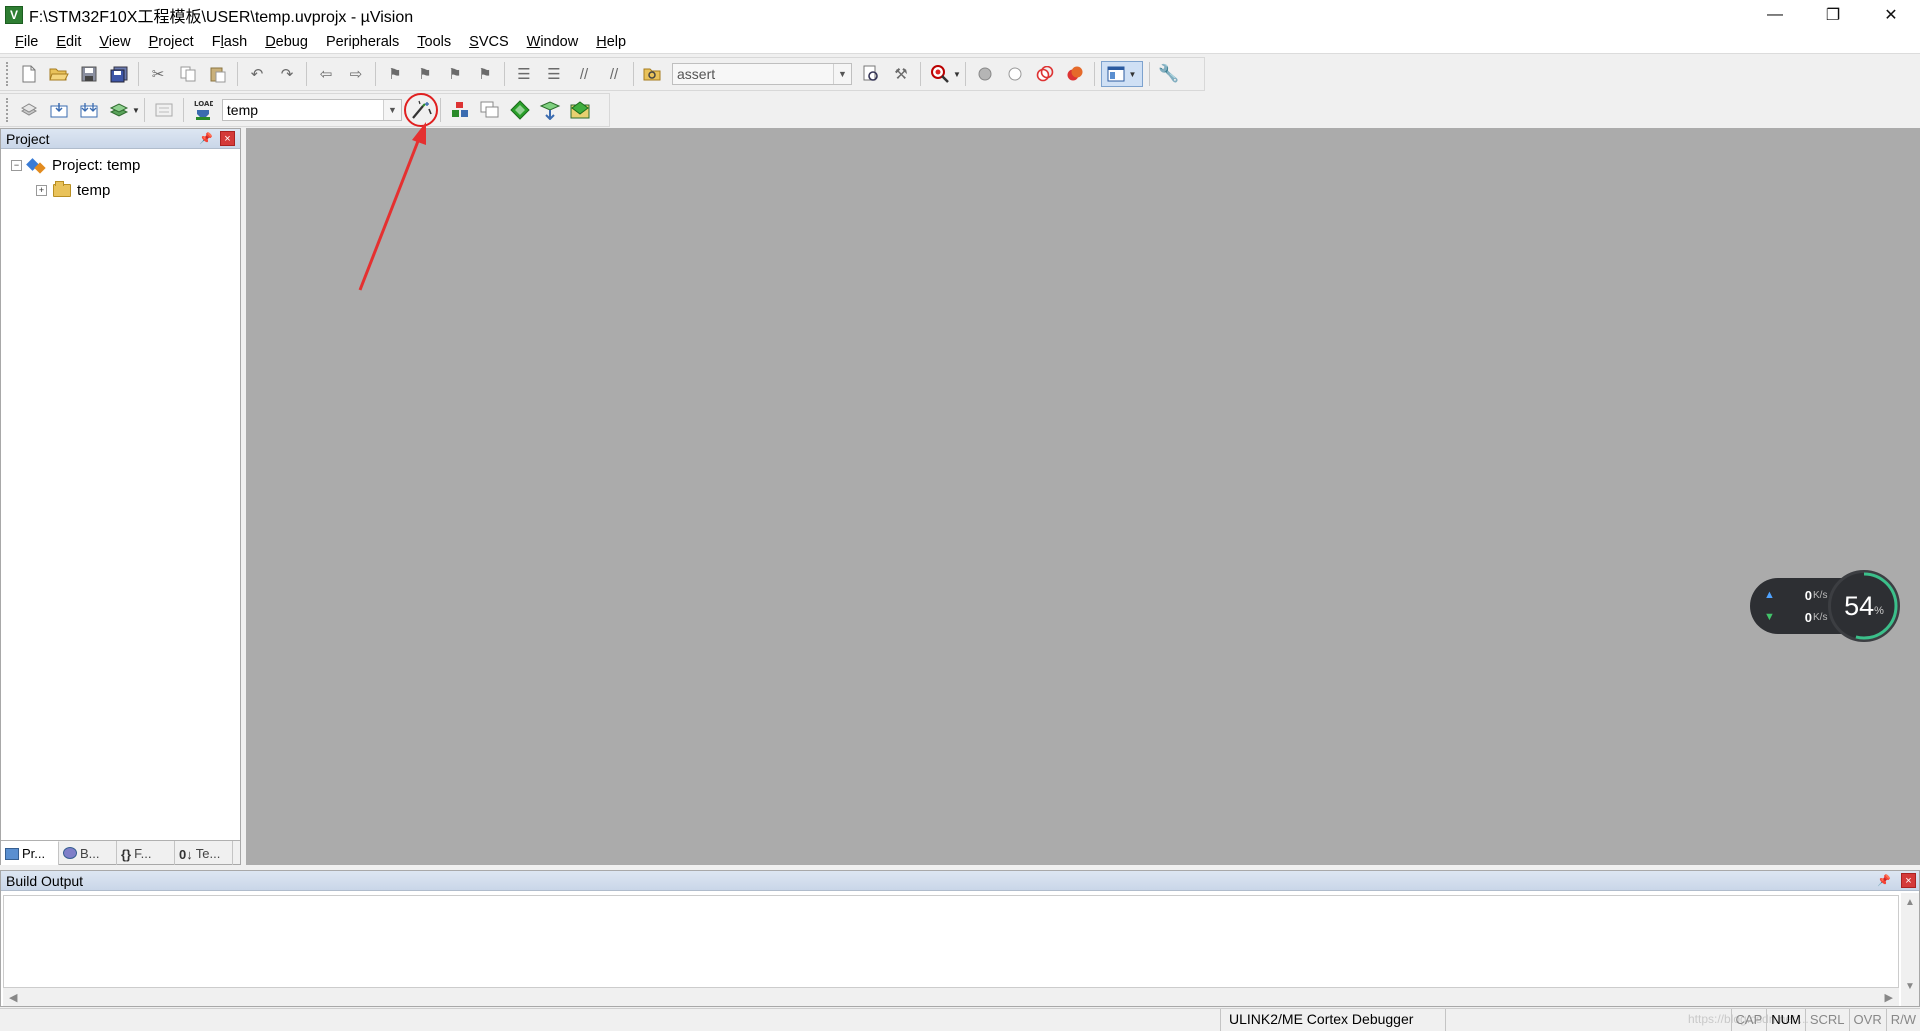 The height and width of the screenshot is (1031, 1920). What do you see at coordinates (871, 74) in the screenshot?
I see `find-button` at bounding box center [871, 74].